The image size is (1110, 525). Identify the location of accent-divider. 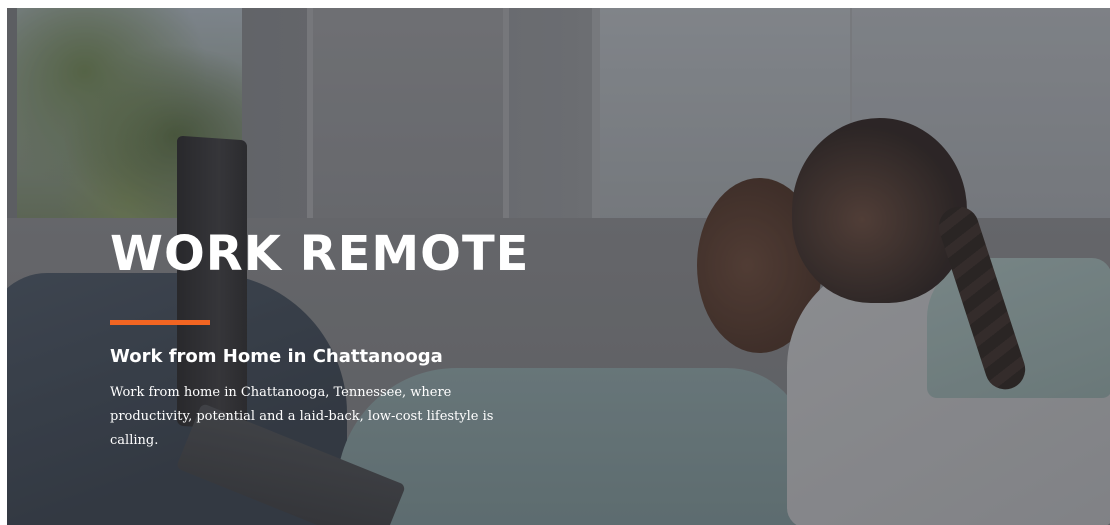
(160, 322).